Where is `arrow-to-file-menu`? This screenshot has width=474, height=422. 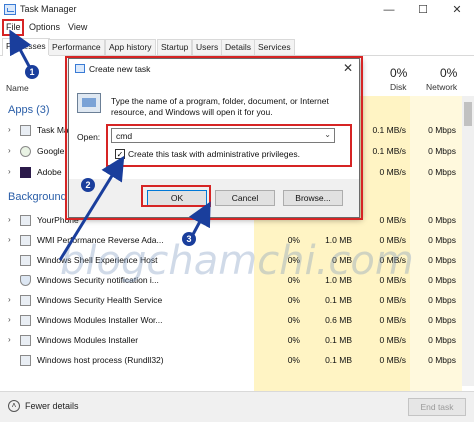
arrow-to-file-menu is located at coordinates (20, 49).